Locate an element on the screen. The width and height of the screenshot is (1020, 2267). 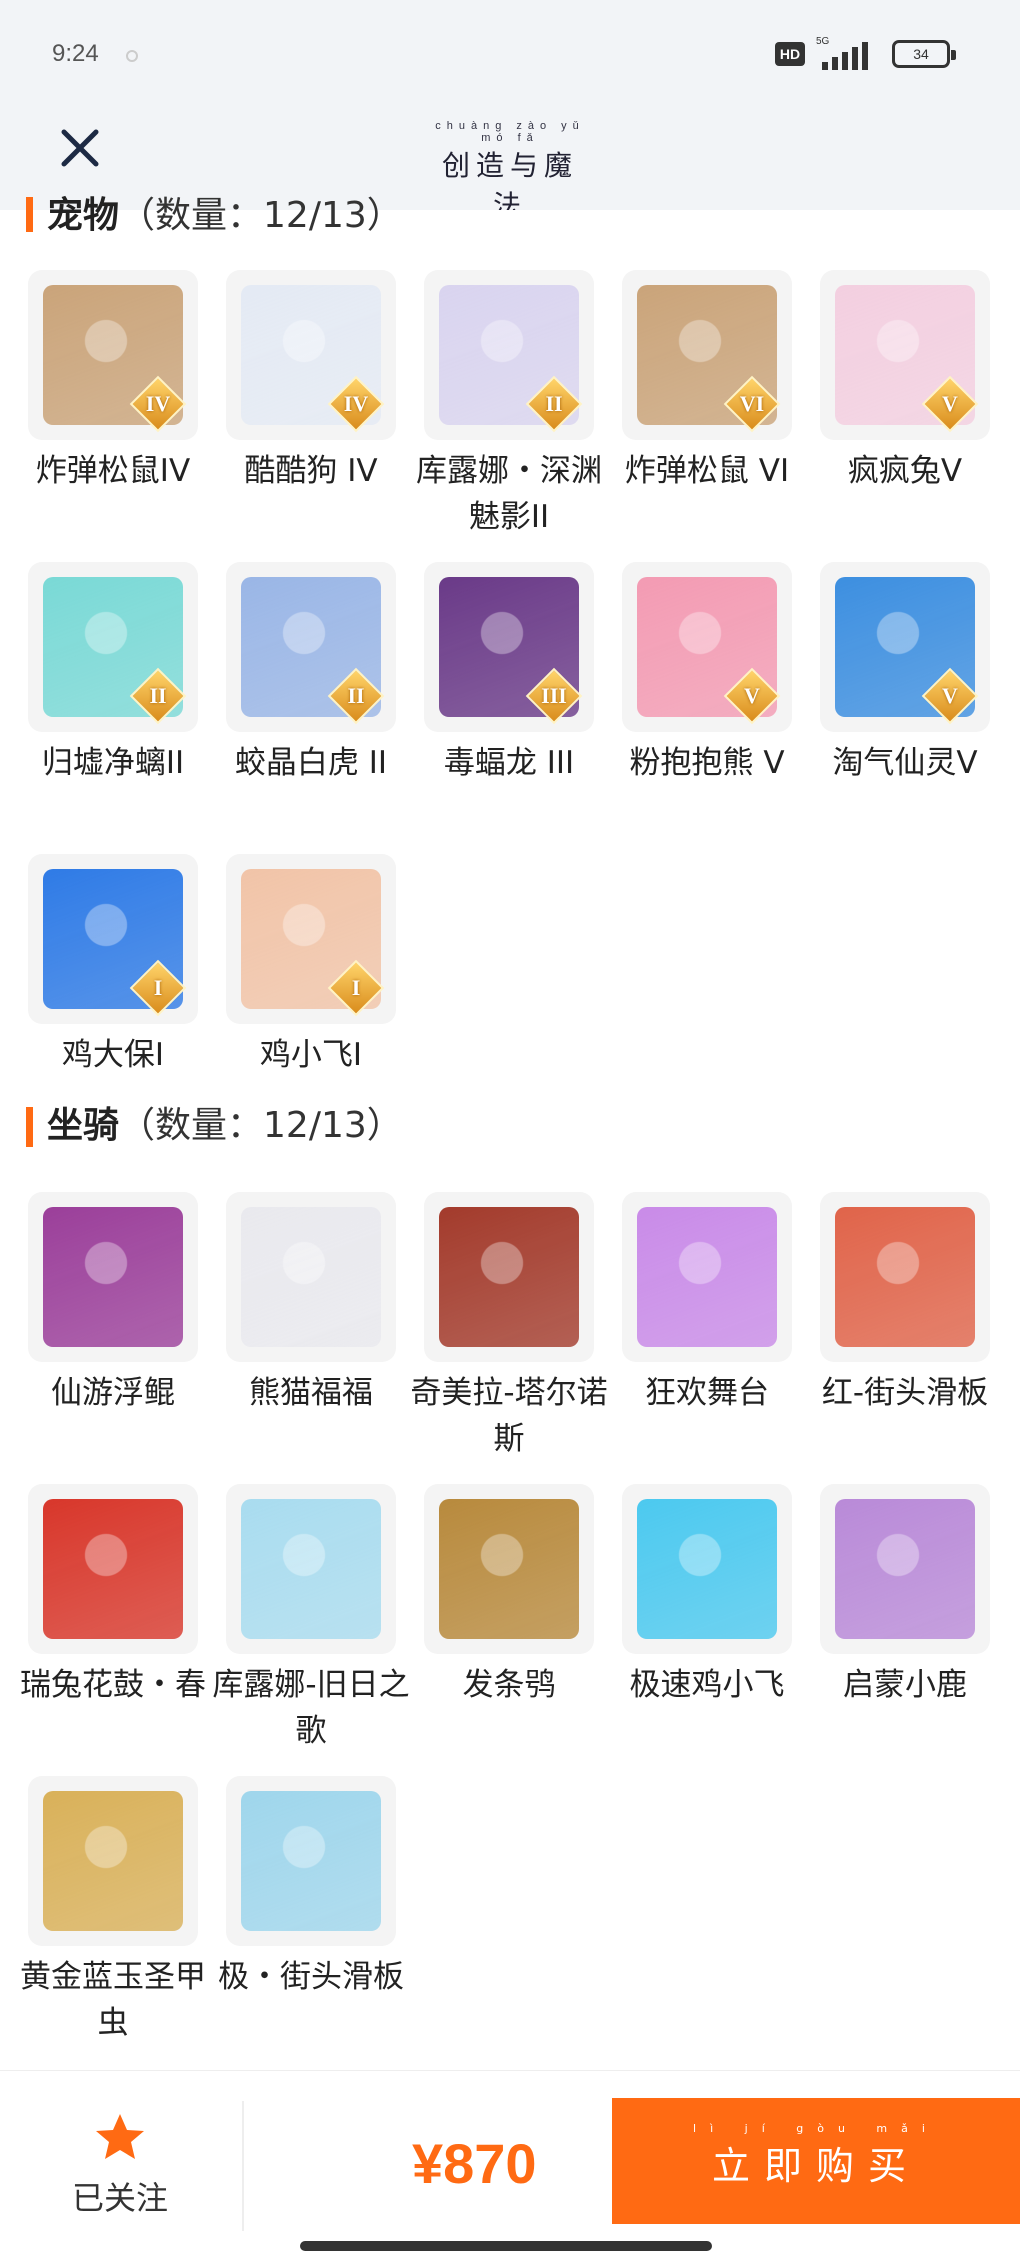
pet-card: IV 炸弹松鼠IV is located at coordinates (113, 382).